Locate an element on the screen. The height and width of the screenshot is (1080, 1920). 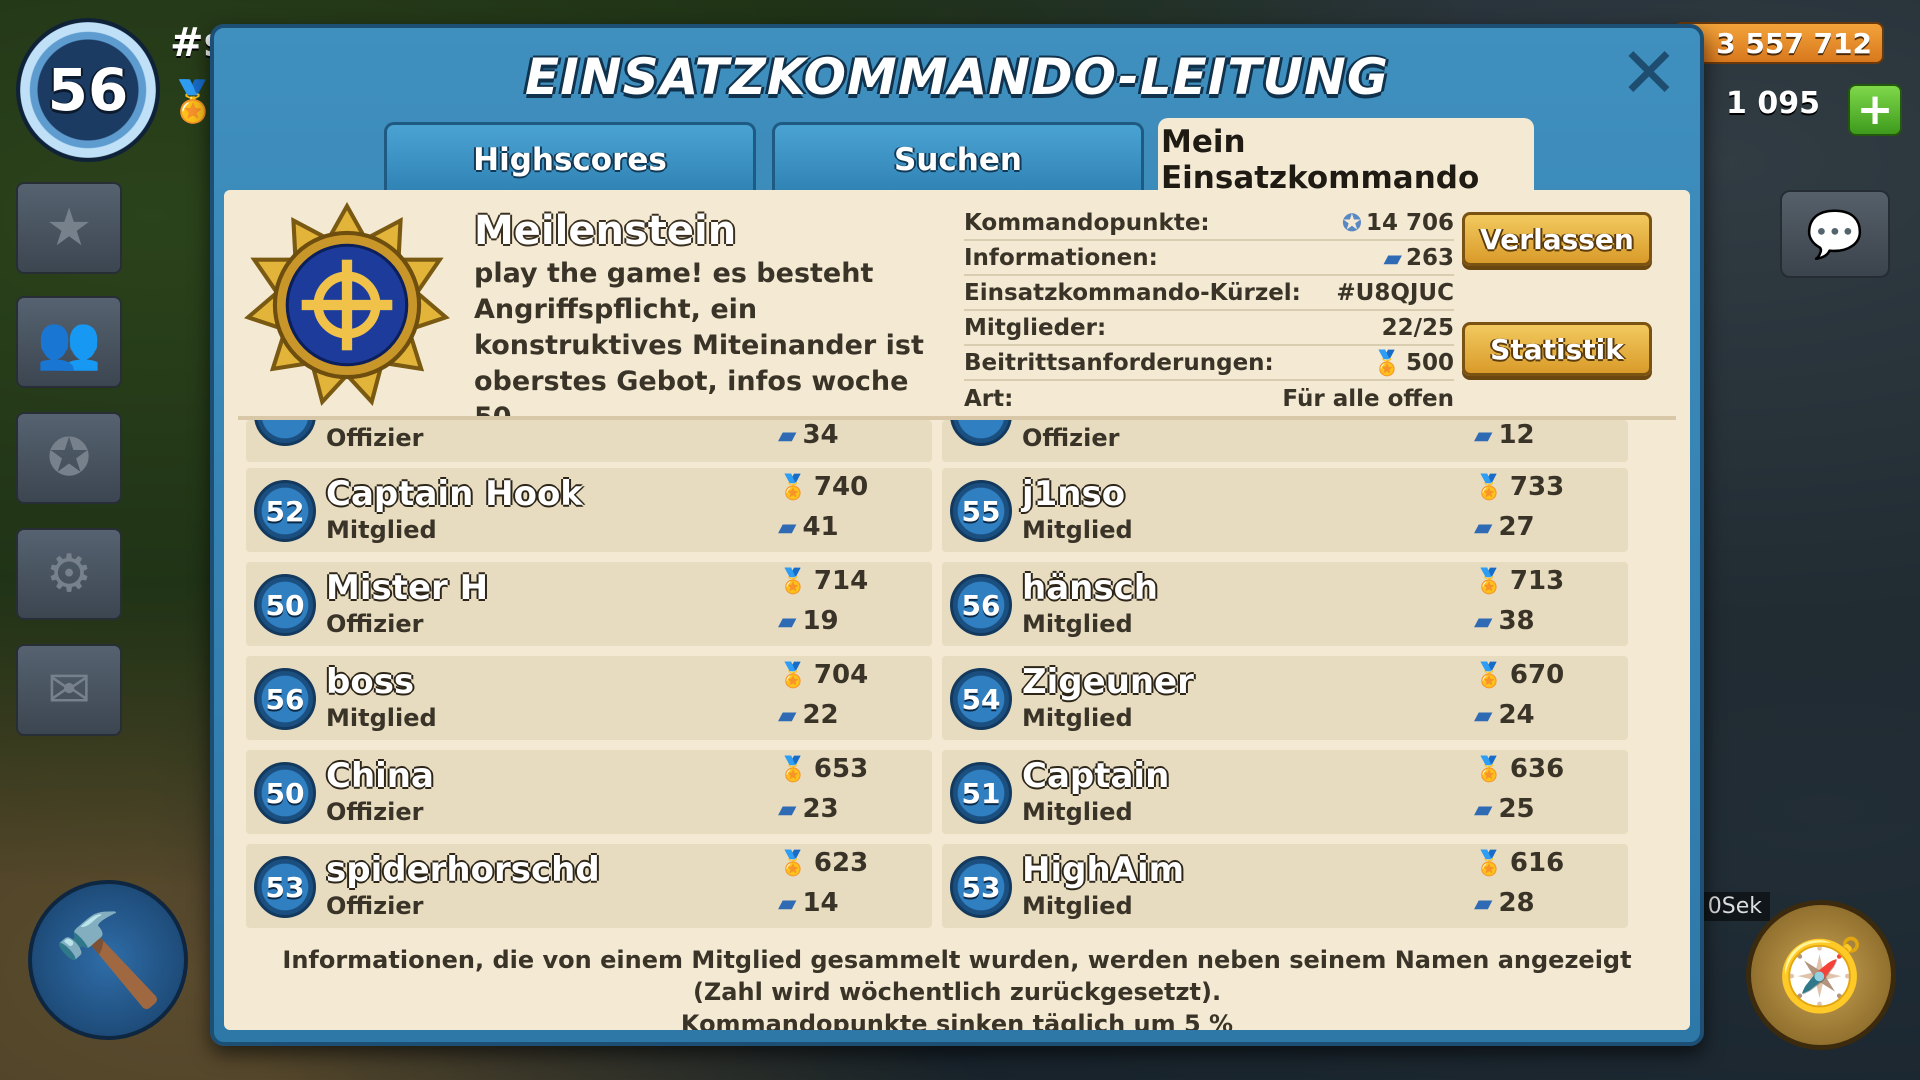
info-label: Einsatzkommando-Kürzel: is located at coordinates (1132, 292).